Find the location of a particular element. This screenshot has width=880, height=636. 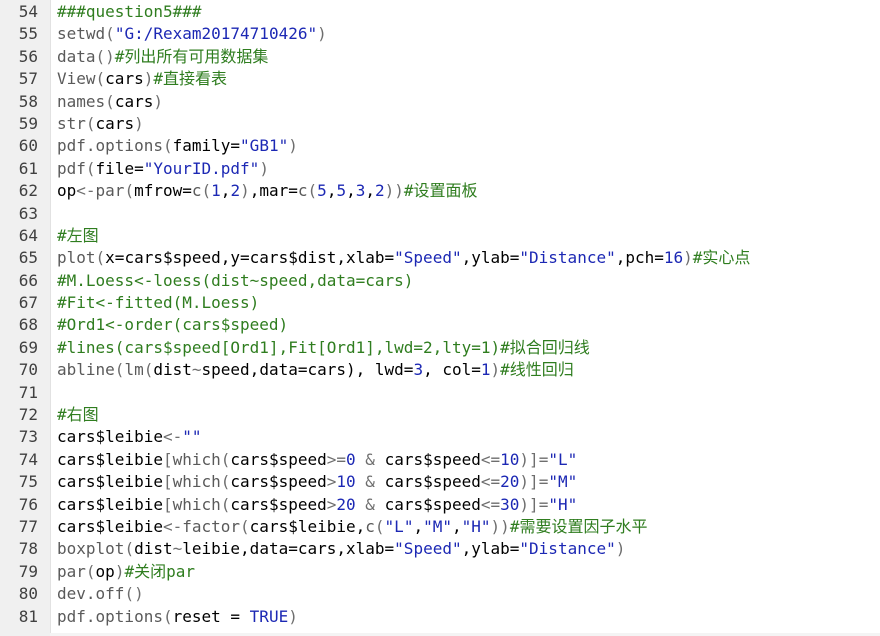

code-line: 79 par(op)#关闭par is located at coordinates (440, 572).